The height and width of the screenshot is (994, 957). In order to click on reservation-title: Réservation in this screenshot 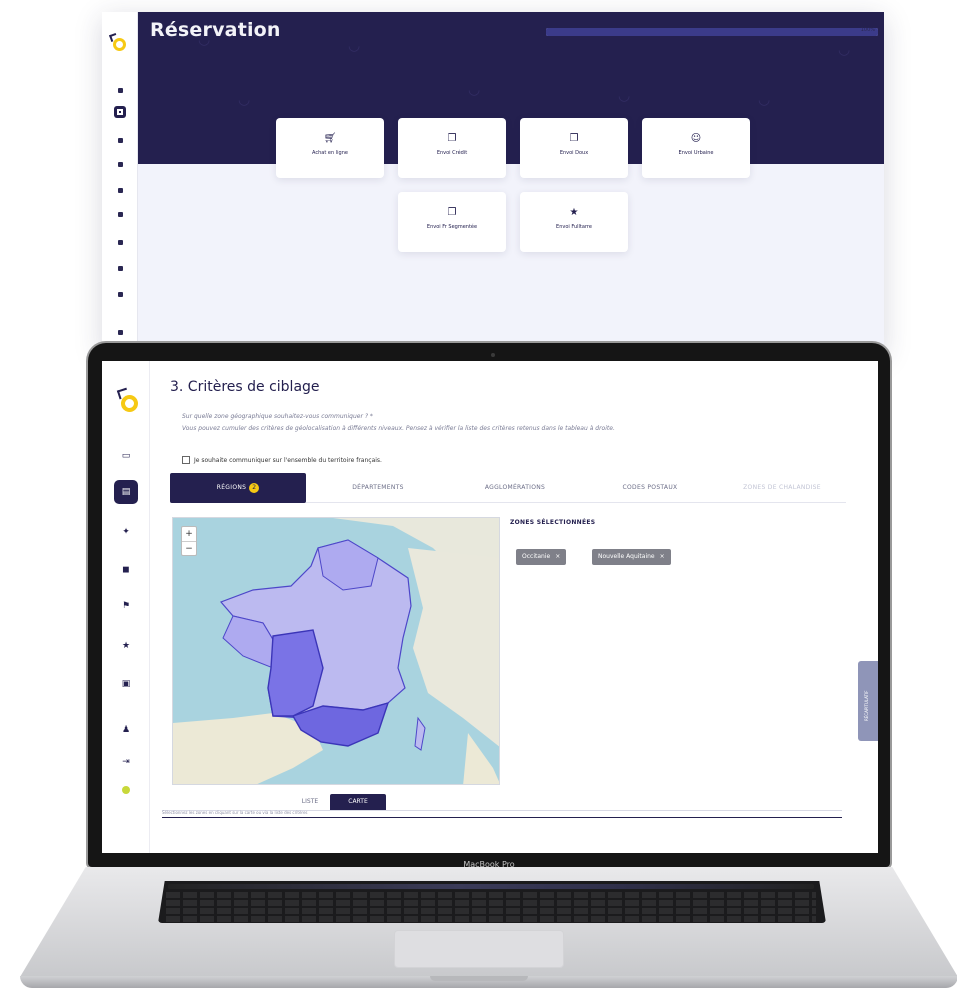, I will do `click(215, 30)`.